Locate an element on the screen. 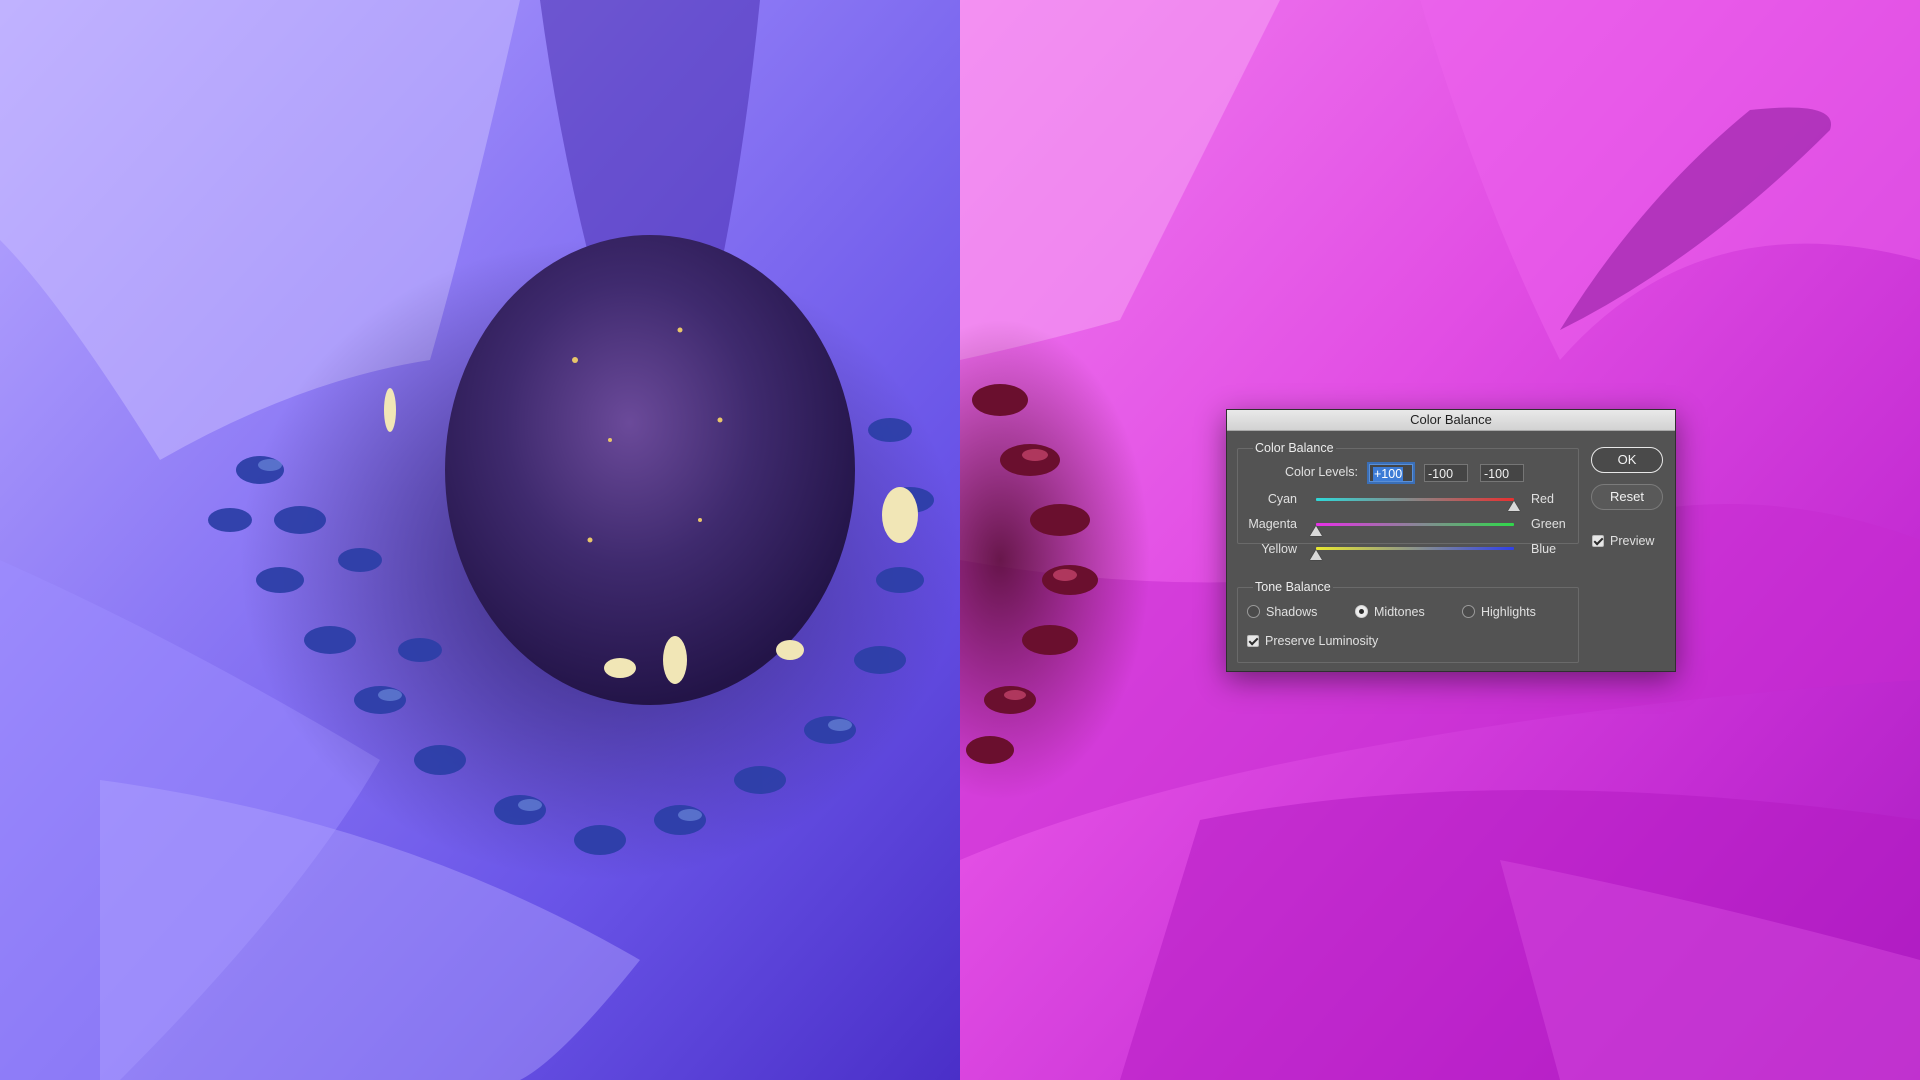  preserve-luminosity-label: Preserve Luminosity is located at coordinates (1321, 641).